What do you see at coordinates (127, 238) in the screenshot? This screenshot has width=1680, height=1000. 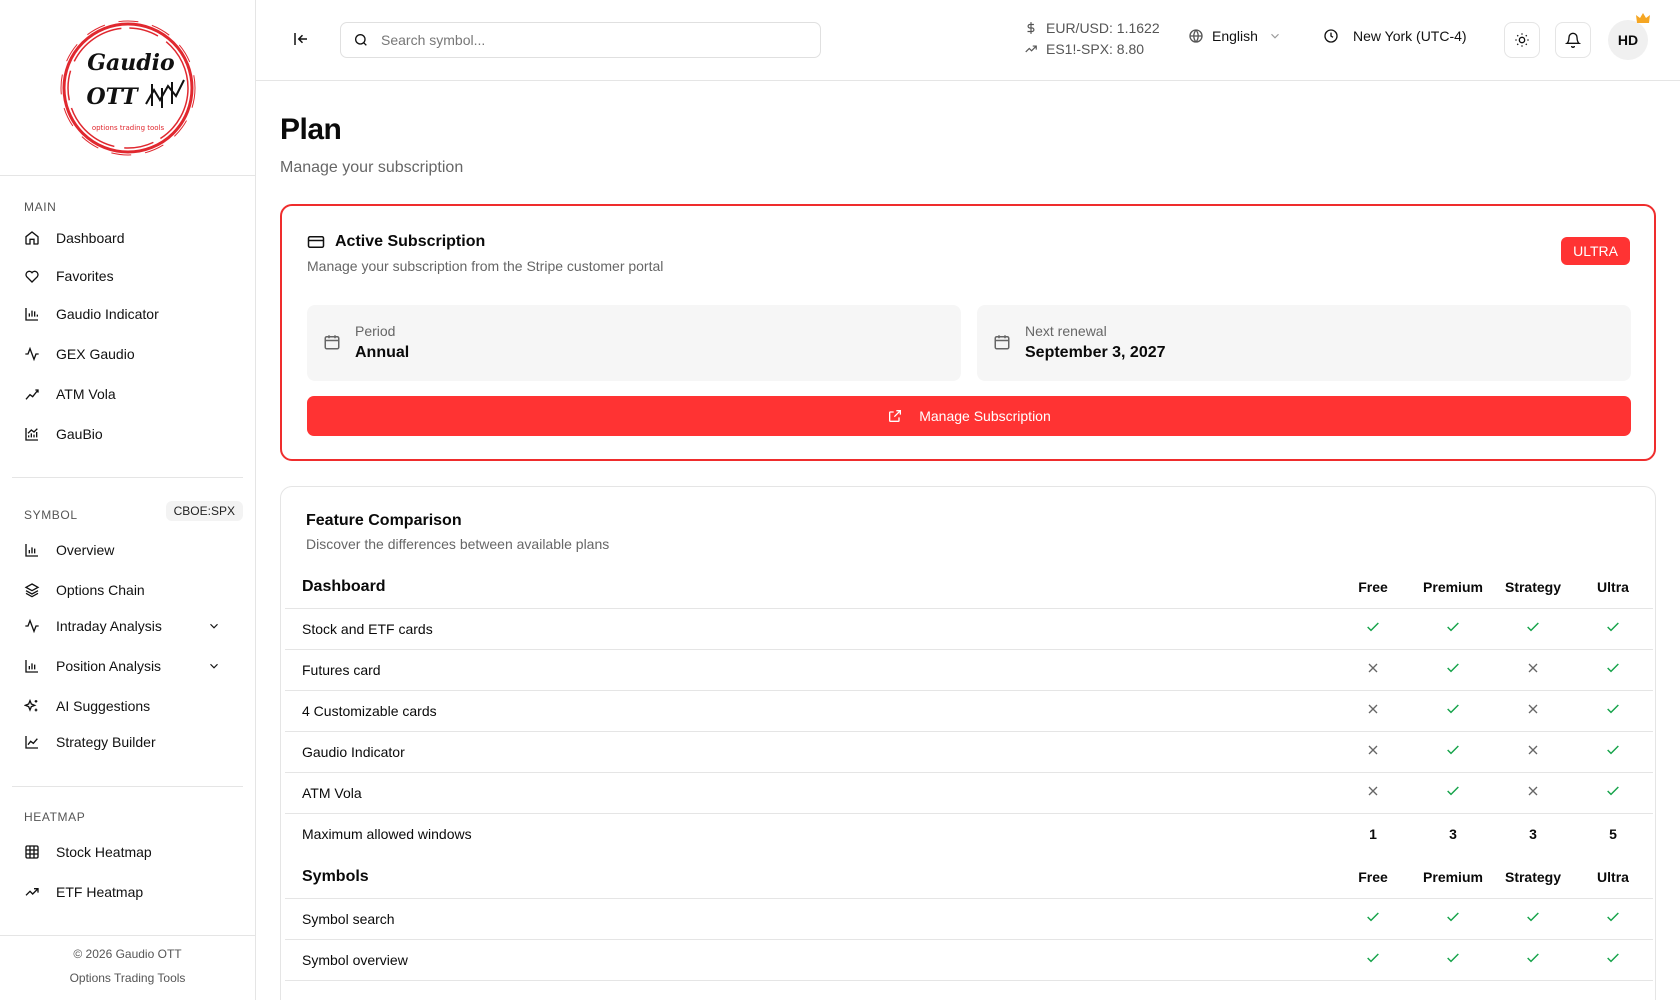 I see `nav-dashboard: Dashboard` at bounding box center [127, 238].